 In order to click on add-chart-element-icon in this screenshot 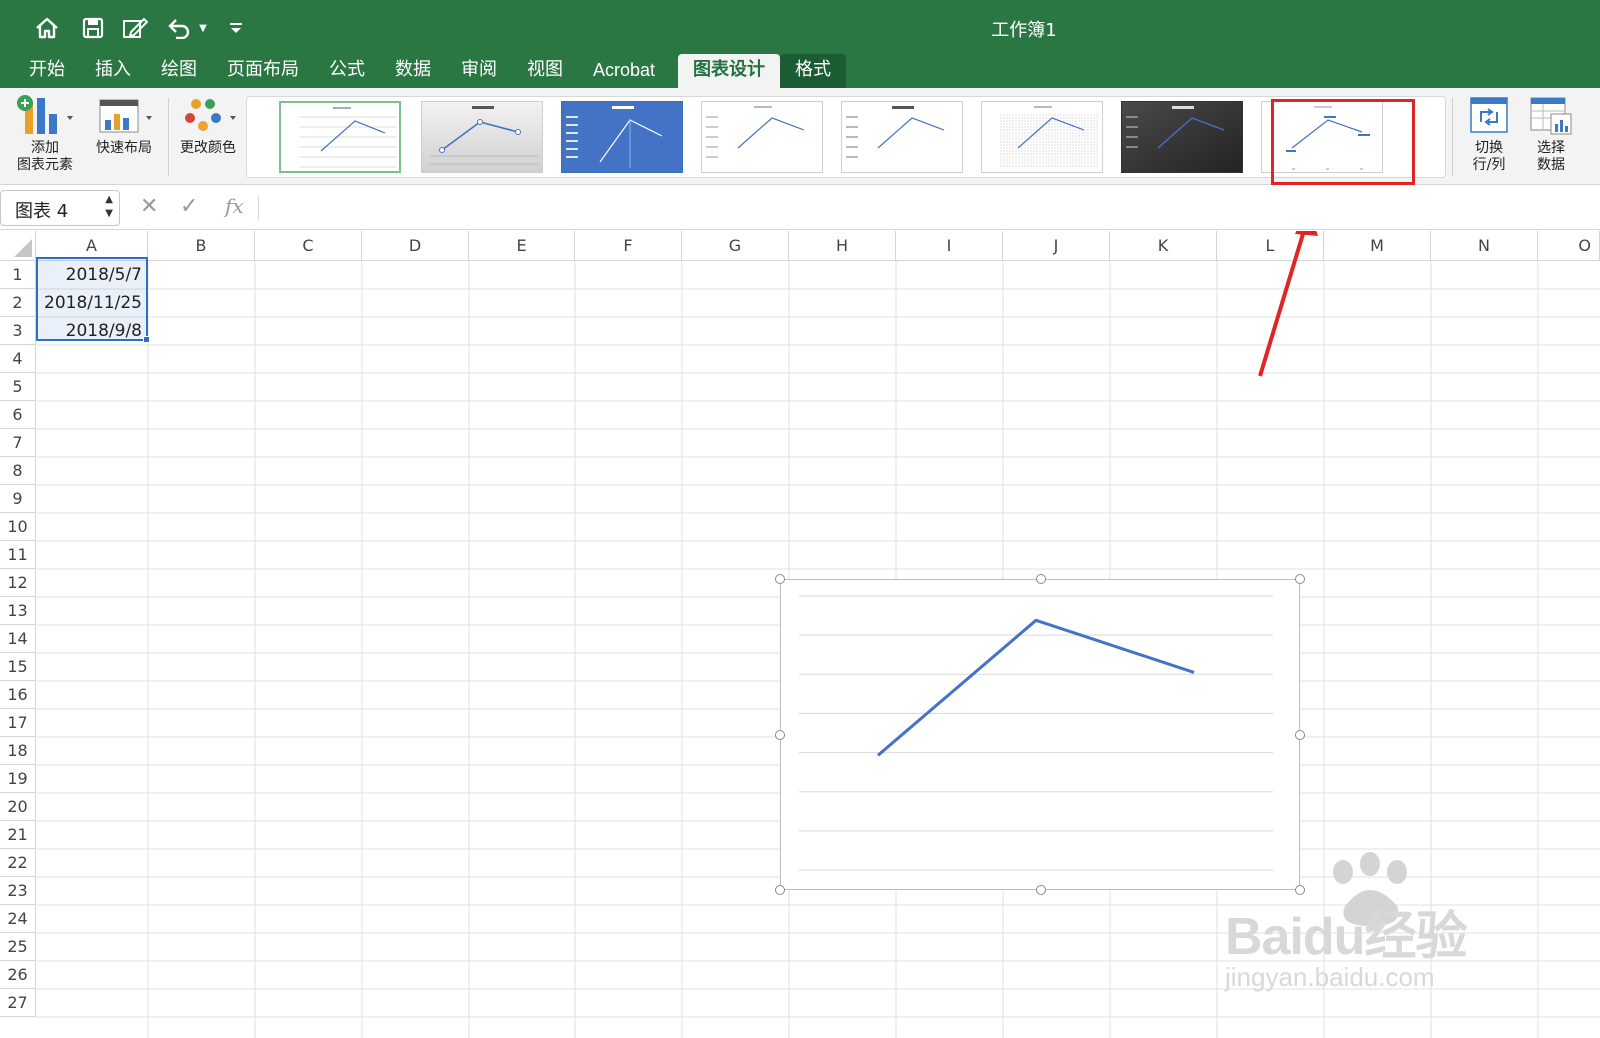, I will do `click(45, 114)`.